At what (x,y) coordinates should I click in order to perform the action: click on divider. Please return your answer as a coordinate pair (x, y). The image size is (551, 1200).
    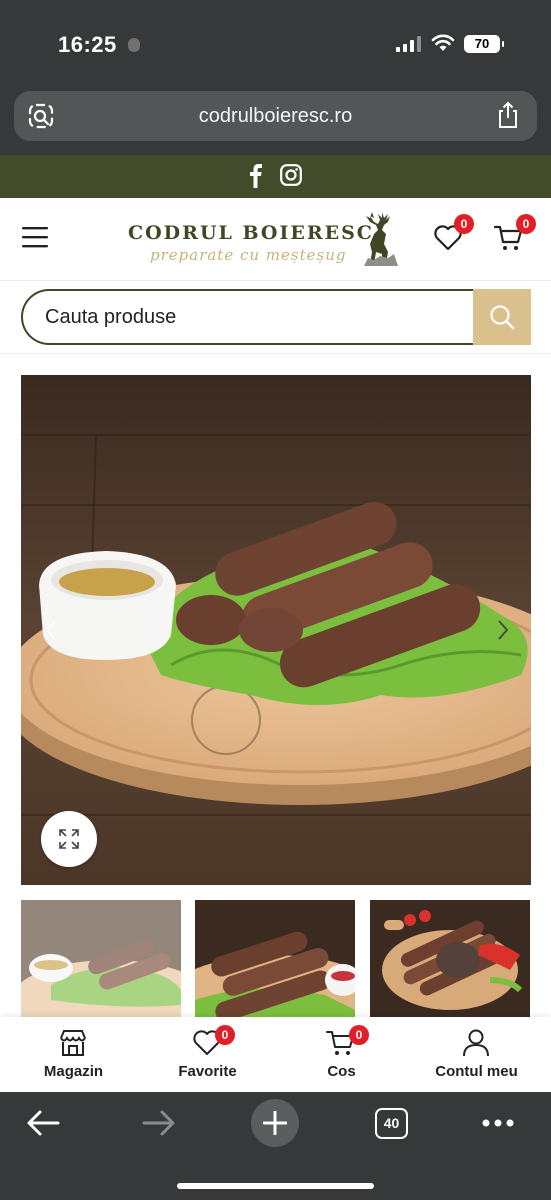
    Looking at the image, I should click on (275, 353).